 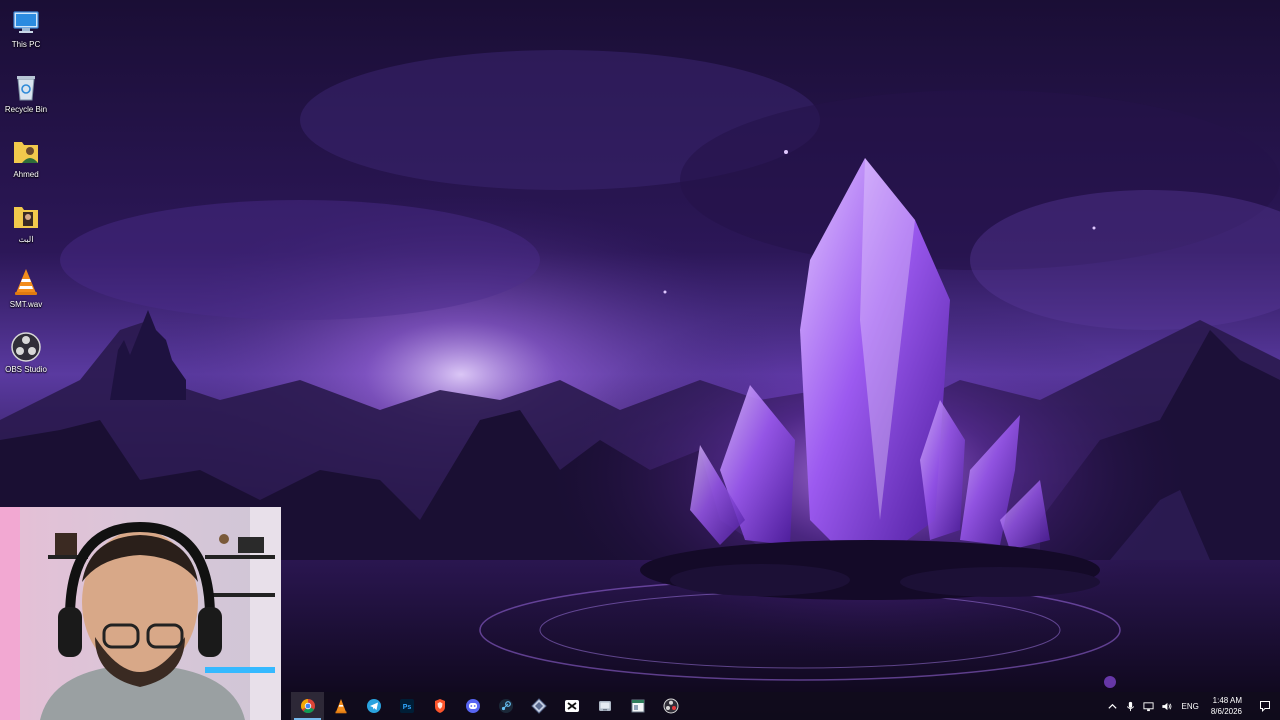 I want to click on volume-tray-button, so click(x=1167, y=706).